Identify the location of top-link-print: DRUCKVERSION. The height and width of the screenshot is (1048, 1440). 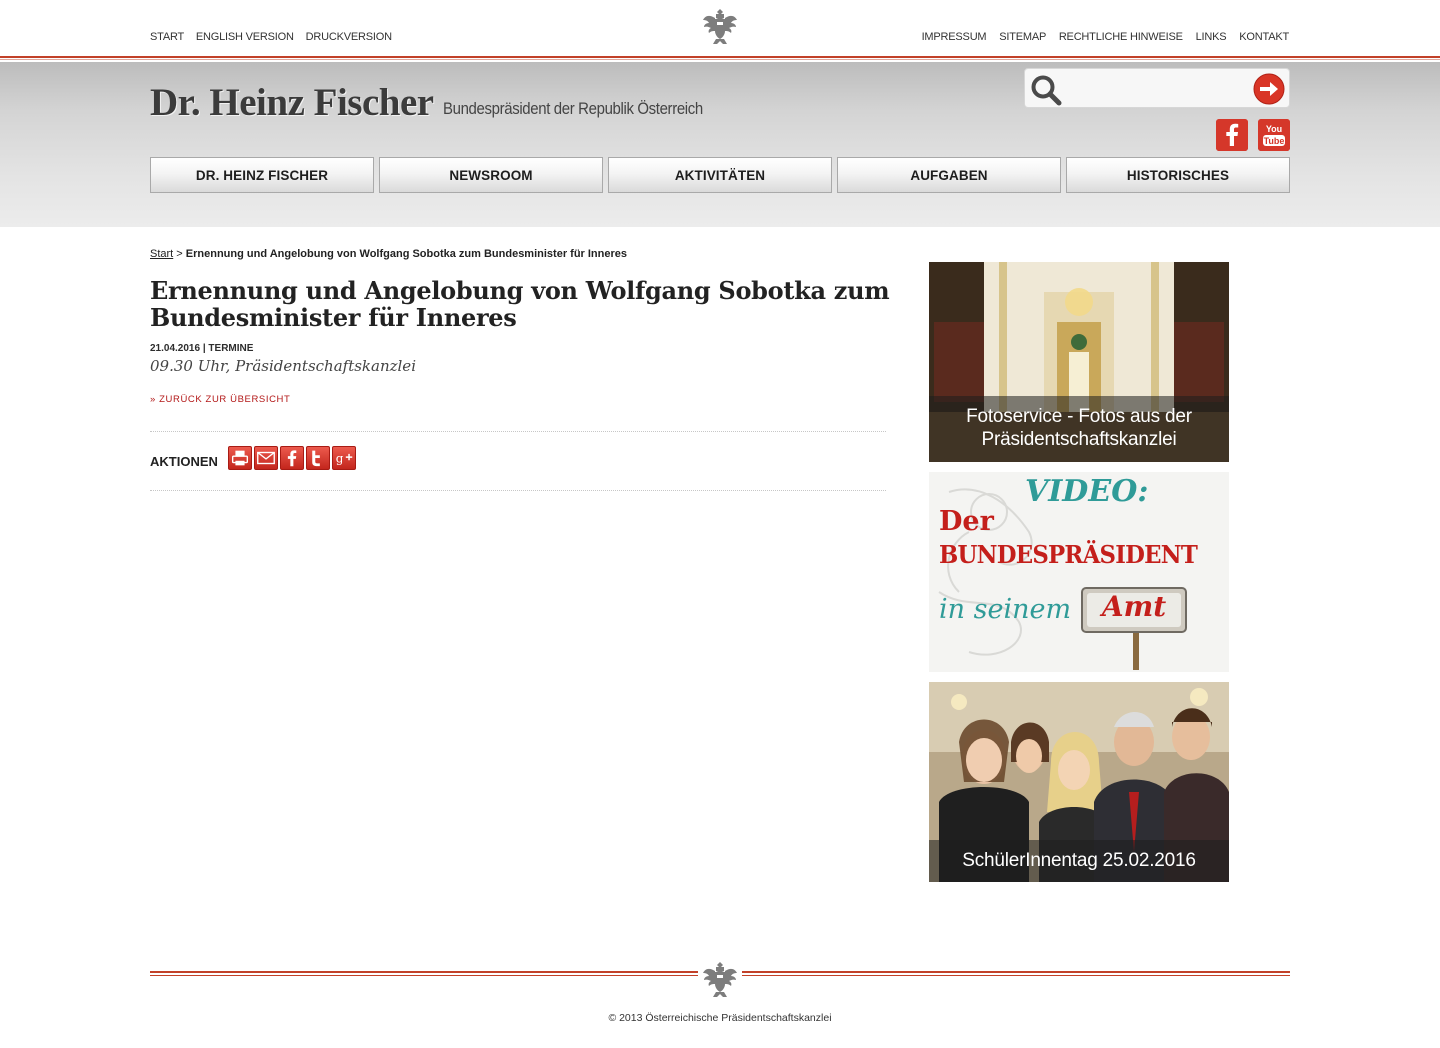
(349, 37).